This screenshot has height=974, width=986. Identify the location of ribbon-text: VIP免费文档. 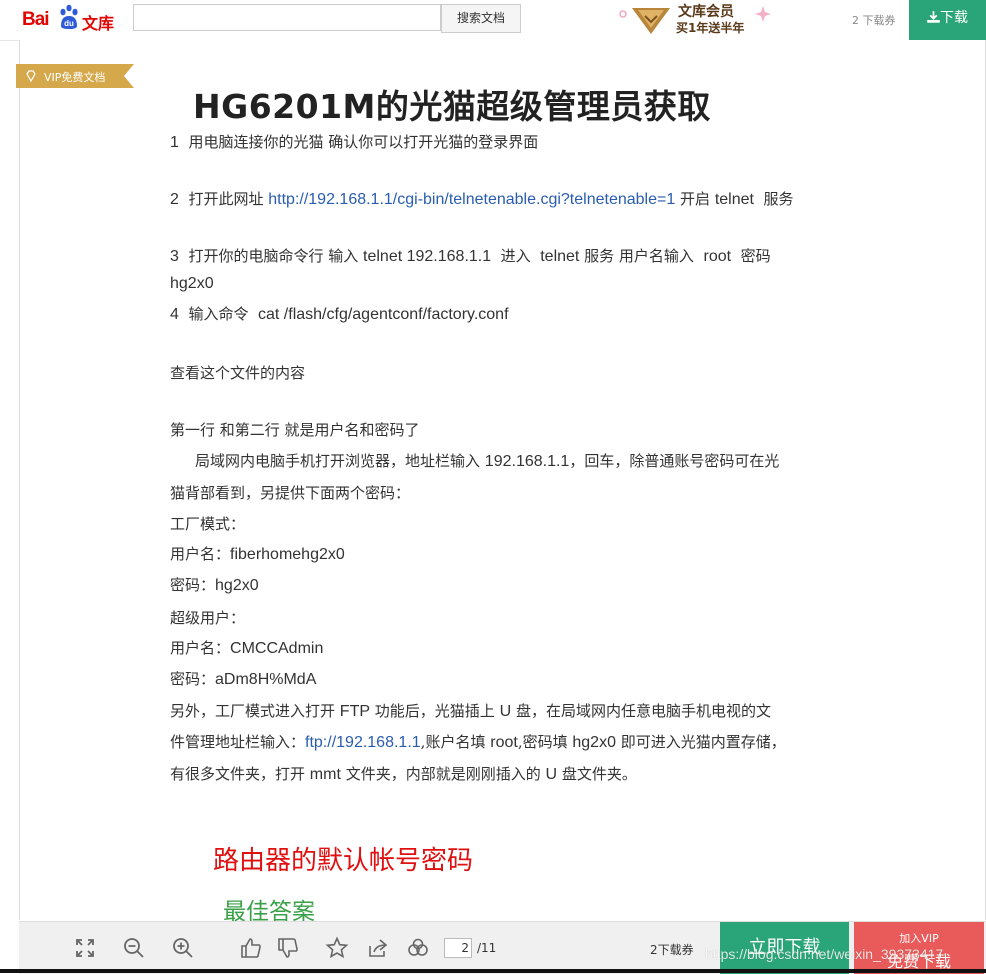
(75, 77).